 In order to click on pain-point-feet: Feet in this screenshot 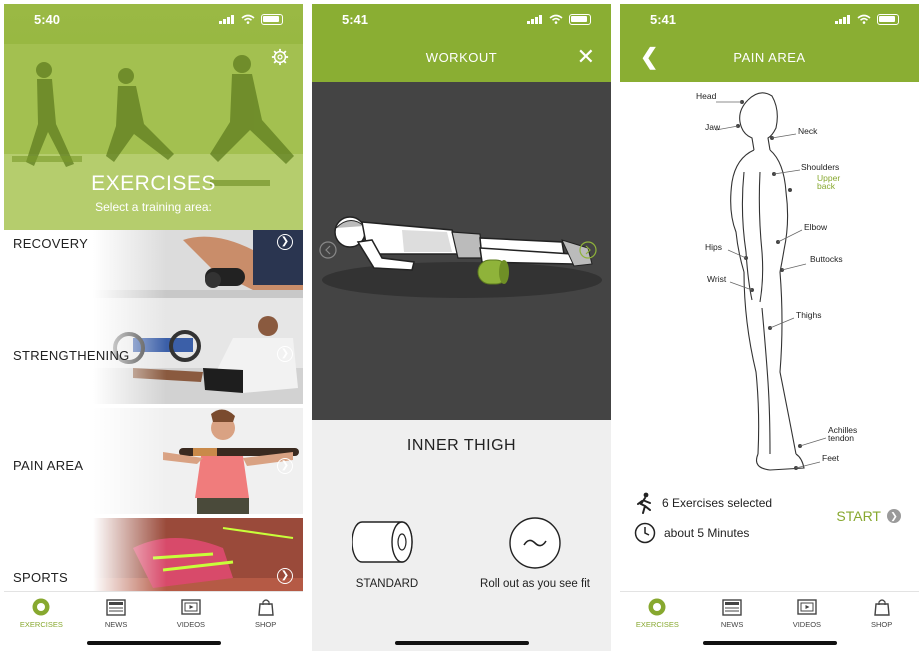, I will do `click(830, 458)`.